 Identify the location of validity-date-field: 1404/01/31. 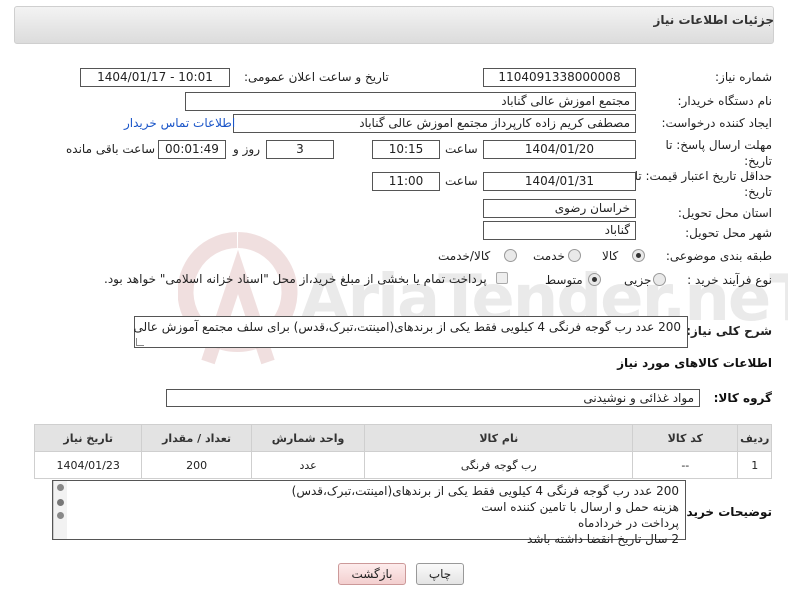
(559, 181).